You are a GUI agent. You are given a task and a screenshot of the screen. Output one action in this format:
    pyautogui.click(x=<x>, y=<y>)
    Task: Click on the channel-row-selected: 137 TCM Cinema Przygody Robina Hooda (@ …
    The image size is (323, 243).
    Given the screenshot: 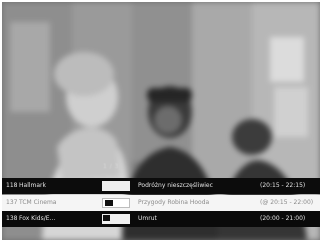 What is the action you would take?
    pyautogui.click(x=161, y=203)
    